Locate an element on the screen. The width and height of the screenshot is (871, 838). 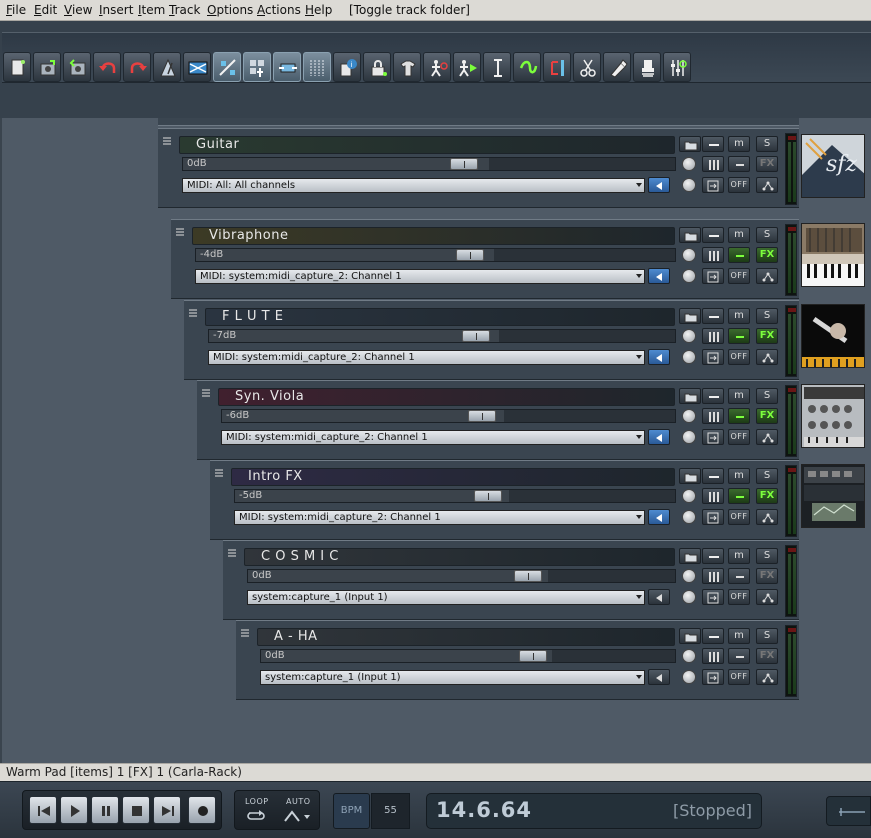
save-project-button is located at coordinates (77, 67).